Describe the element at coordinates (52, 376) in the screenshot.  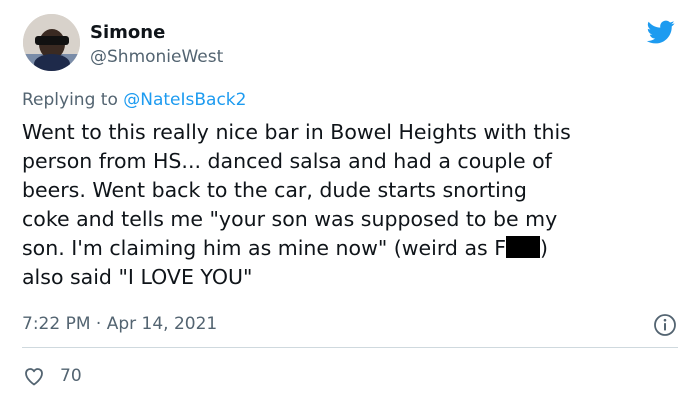
I see `like-button: 70` at that location.